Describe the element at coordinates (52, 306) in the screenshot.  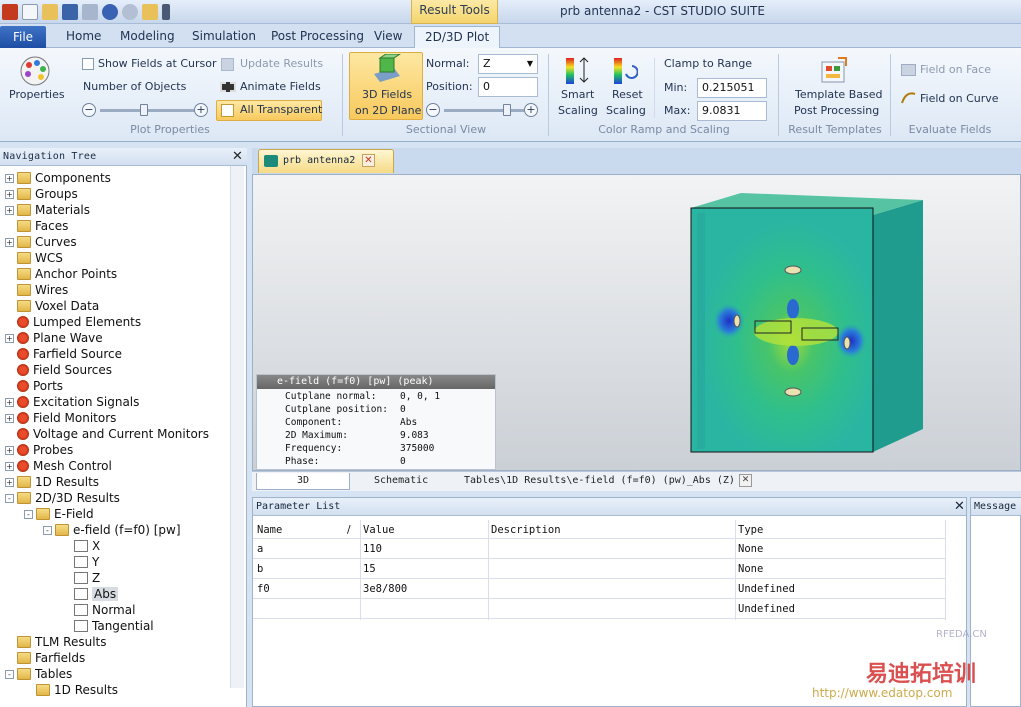
I see `tree-item: Voxel Data` at that location.